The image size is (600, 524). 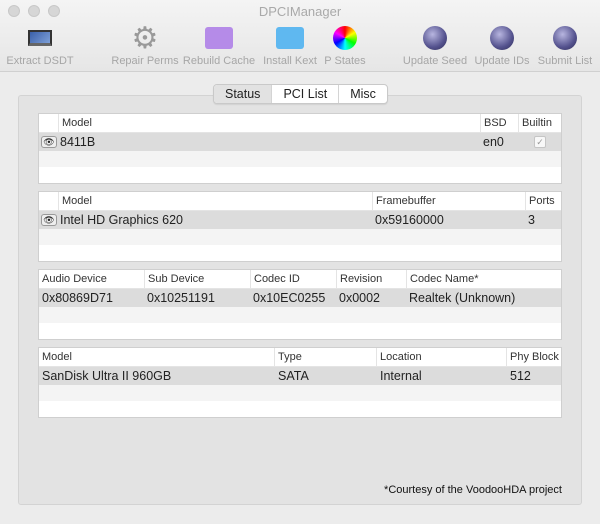 I want to click on network-table: Model BSD Builtin 👁 8411B en0 ✓, so click(x=300, y=148).